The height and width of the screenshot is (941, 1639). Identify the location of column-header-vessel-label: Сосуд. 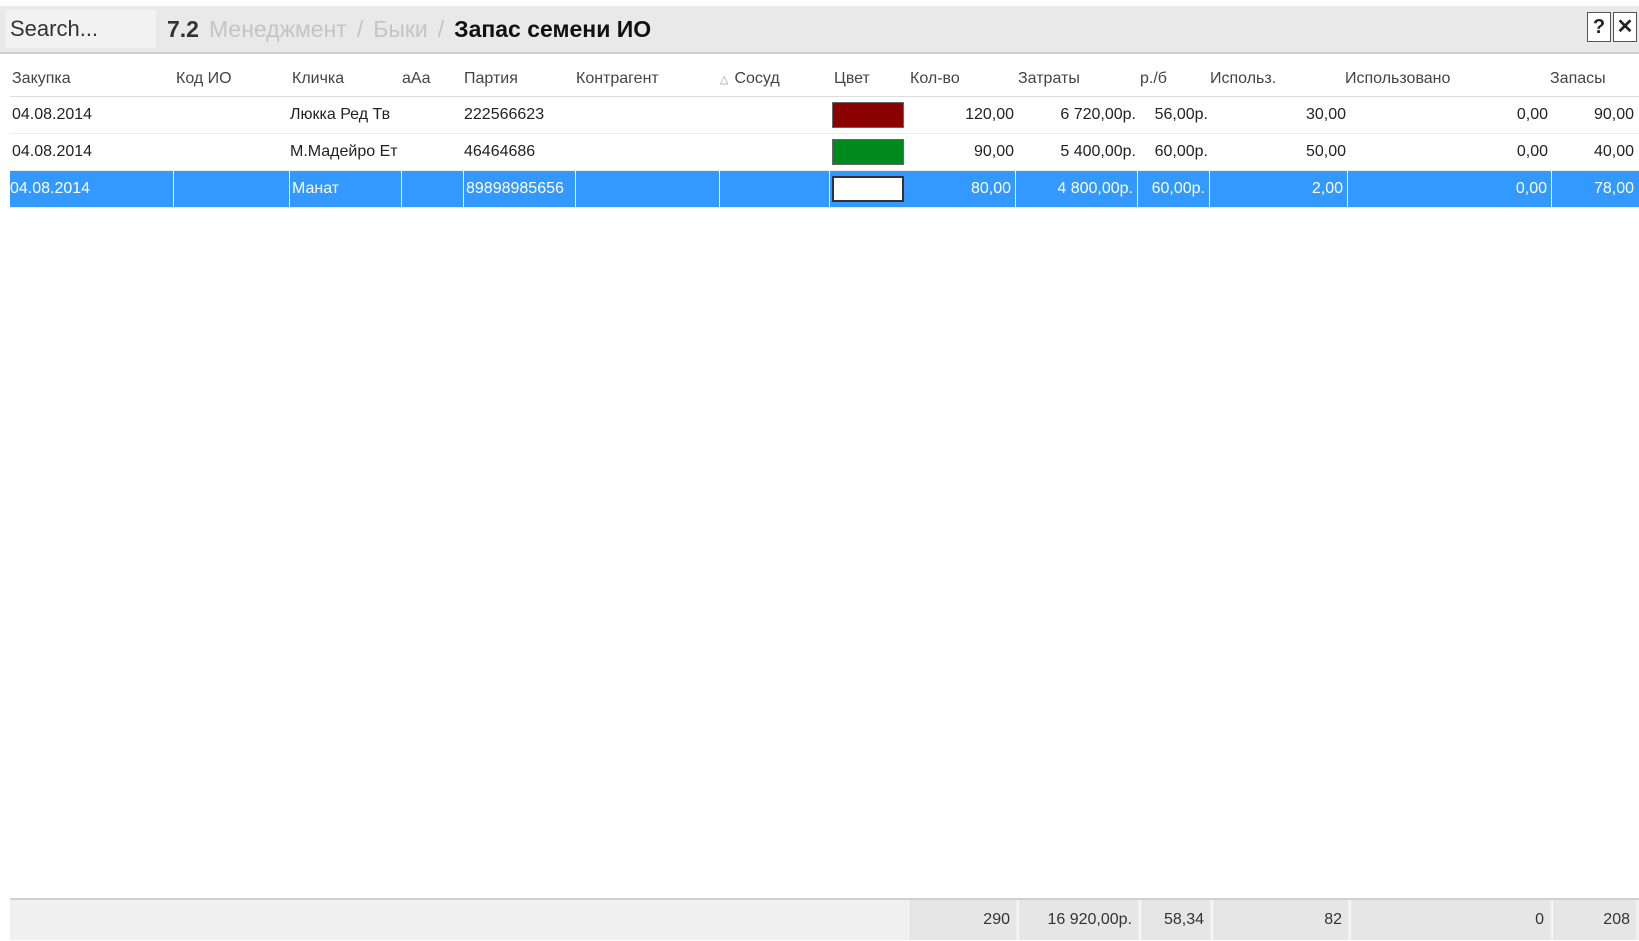
(757, 78).